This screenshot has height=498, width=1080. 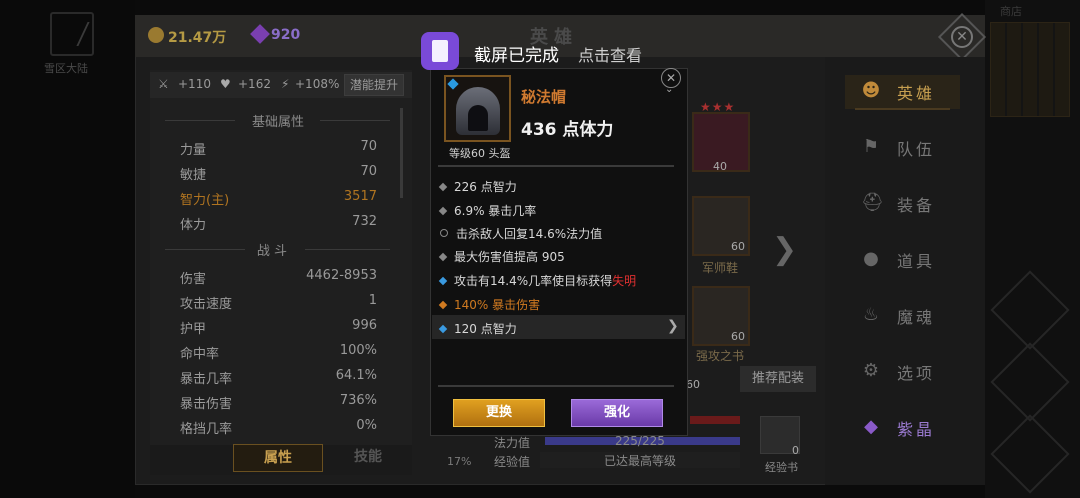 What do you see at coordinates (495, 211) in the screenshot?
I see `affix-text: 6.9% 暴击几率` at bounding box center [495, 211].